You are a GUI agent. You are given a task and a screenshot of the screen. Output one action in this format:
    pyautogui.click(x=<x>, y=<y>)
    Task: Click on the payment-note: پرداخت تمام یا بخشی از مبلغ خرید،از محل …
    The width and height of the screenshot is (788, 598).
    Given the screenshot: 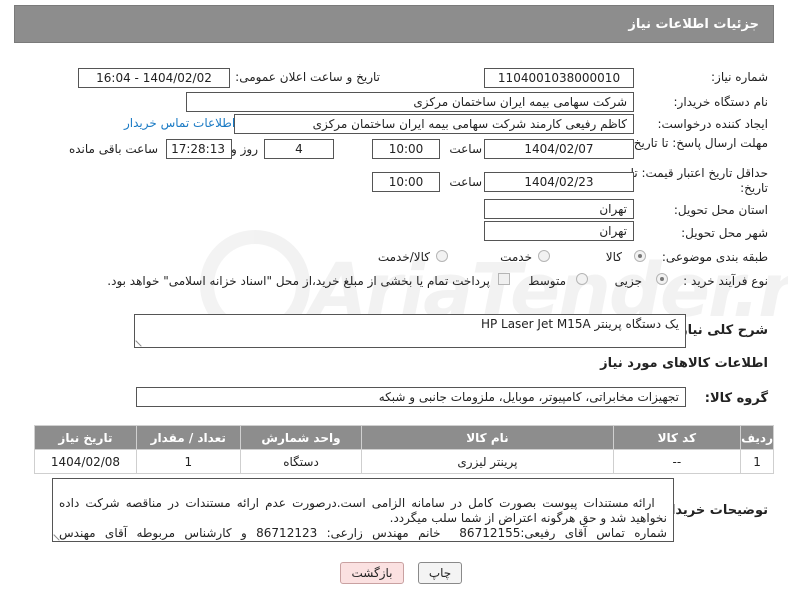 What is the action you would take?
    pyautogui.click(x=298, y=281)
    